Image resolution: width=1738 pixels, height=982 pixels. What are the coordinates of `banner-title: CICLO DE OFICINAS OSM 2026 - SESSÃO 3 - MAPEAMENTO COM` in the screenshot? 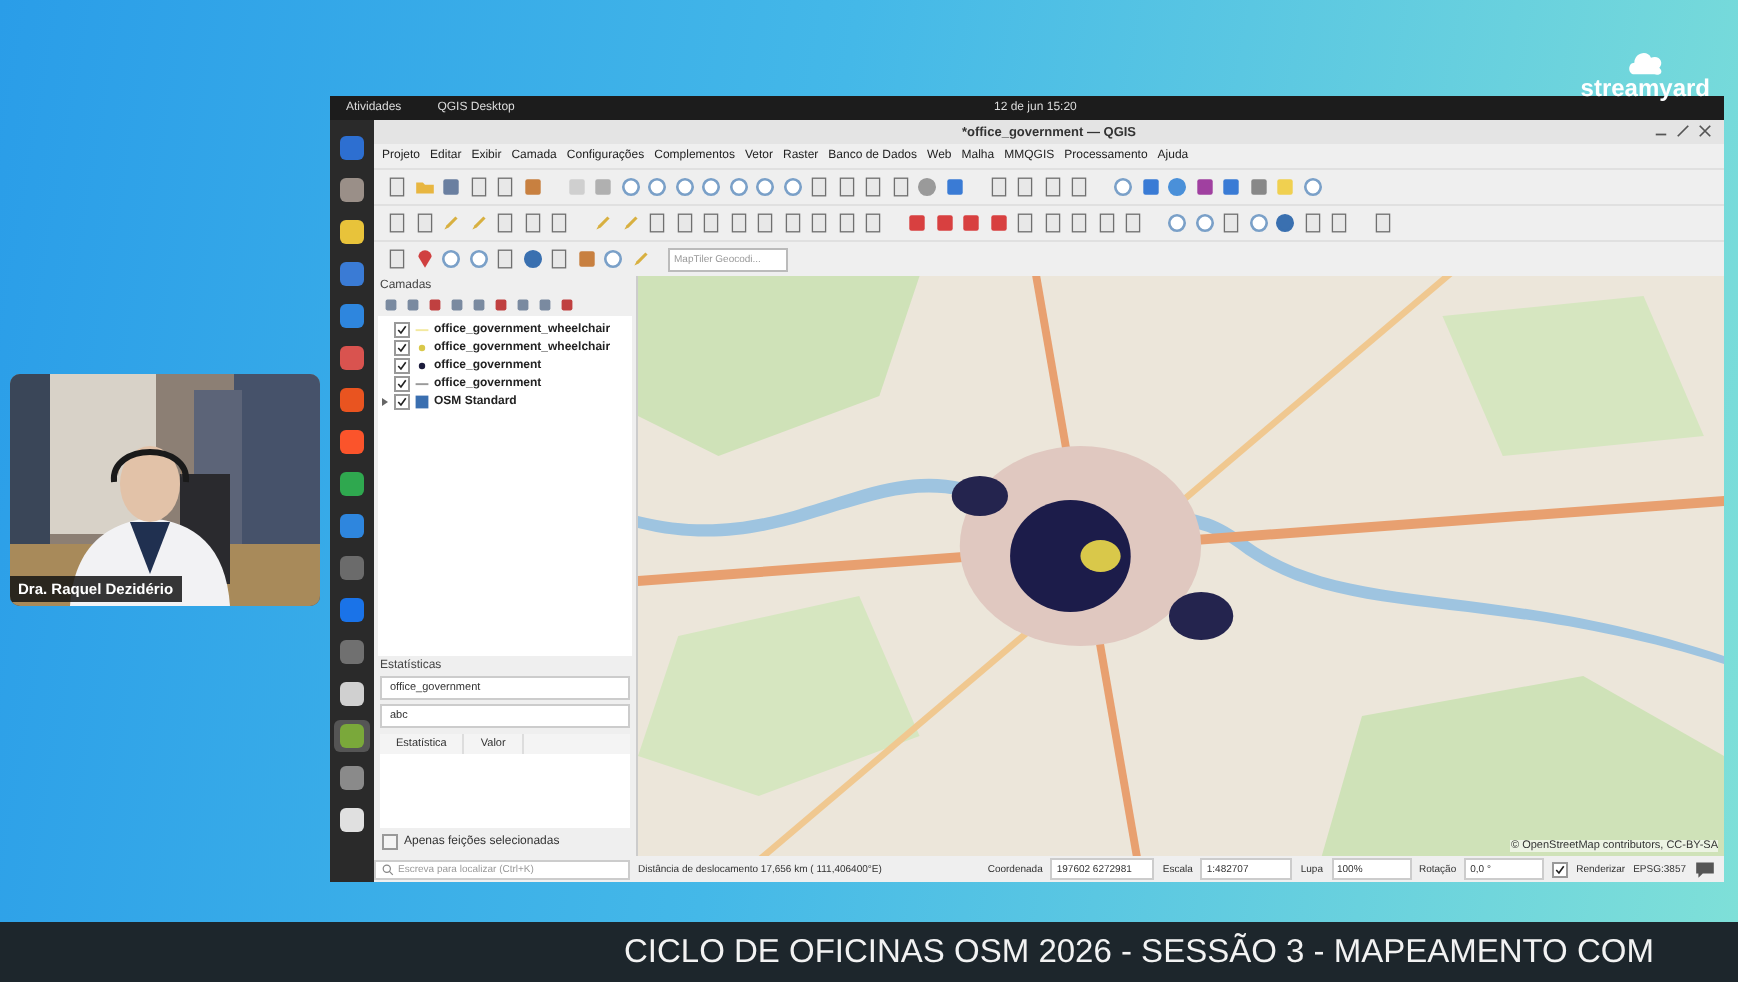 It's located at (1139, 952).